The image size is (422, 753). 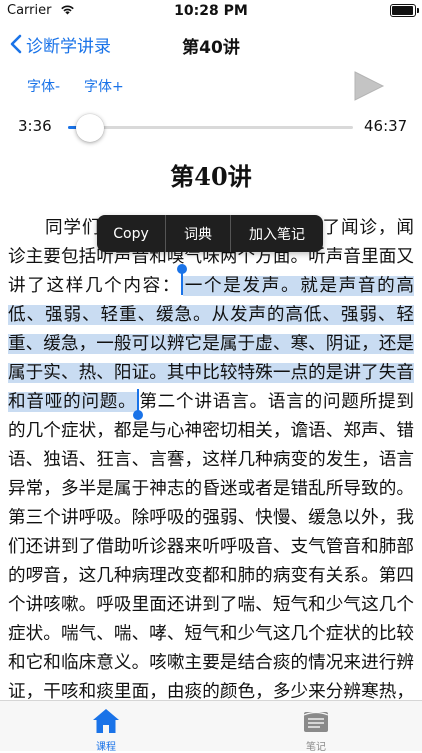 I want to click on lesson-heading: 第40讲, so click(x=211, y=176).